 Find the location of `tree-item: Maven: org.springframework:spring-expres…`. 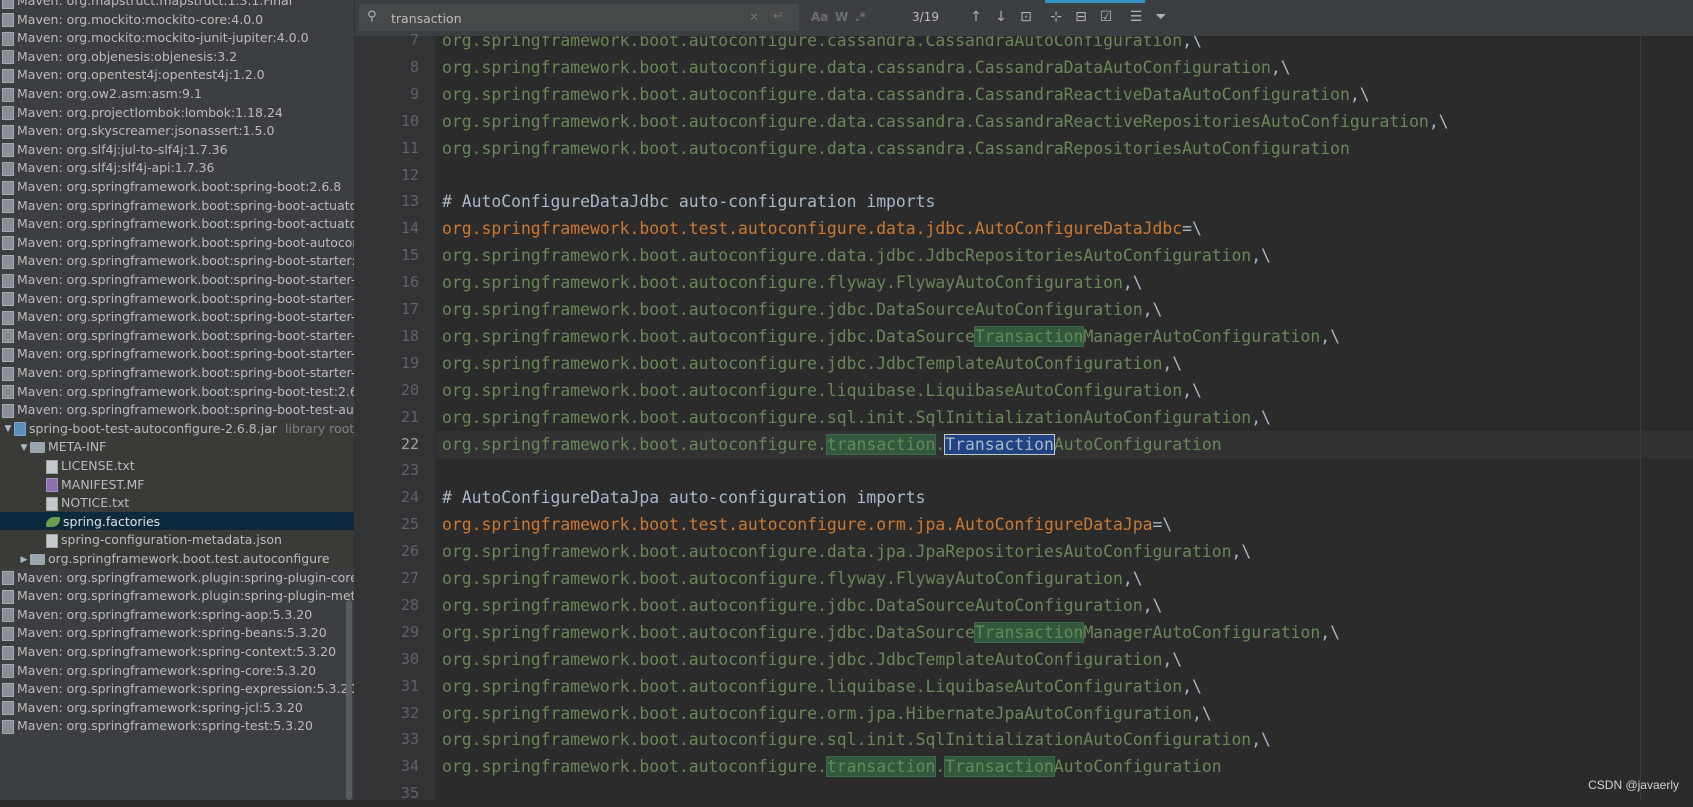

tree-item: Maven: org.springframework:spring-expres… is located at coordinates (177, 689).